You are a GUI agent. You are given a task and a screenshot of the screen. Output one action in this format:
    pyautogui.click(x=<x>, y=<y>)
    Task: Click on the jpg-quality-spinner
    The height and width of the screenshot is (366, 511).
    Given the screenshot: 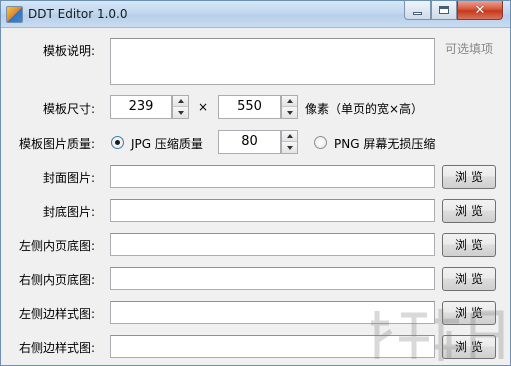 What is the action you would take?
    pyautogui.click(x=289, y=142)
    